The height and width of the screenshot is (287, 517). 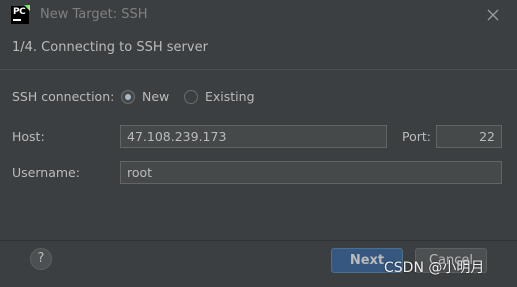 I want to click on close-icon, so click(x=493, y=15).